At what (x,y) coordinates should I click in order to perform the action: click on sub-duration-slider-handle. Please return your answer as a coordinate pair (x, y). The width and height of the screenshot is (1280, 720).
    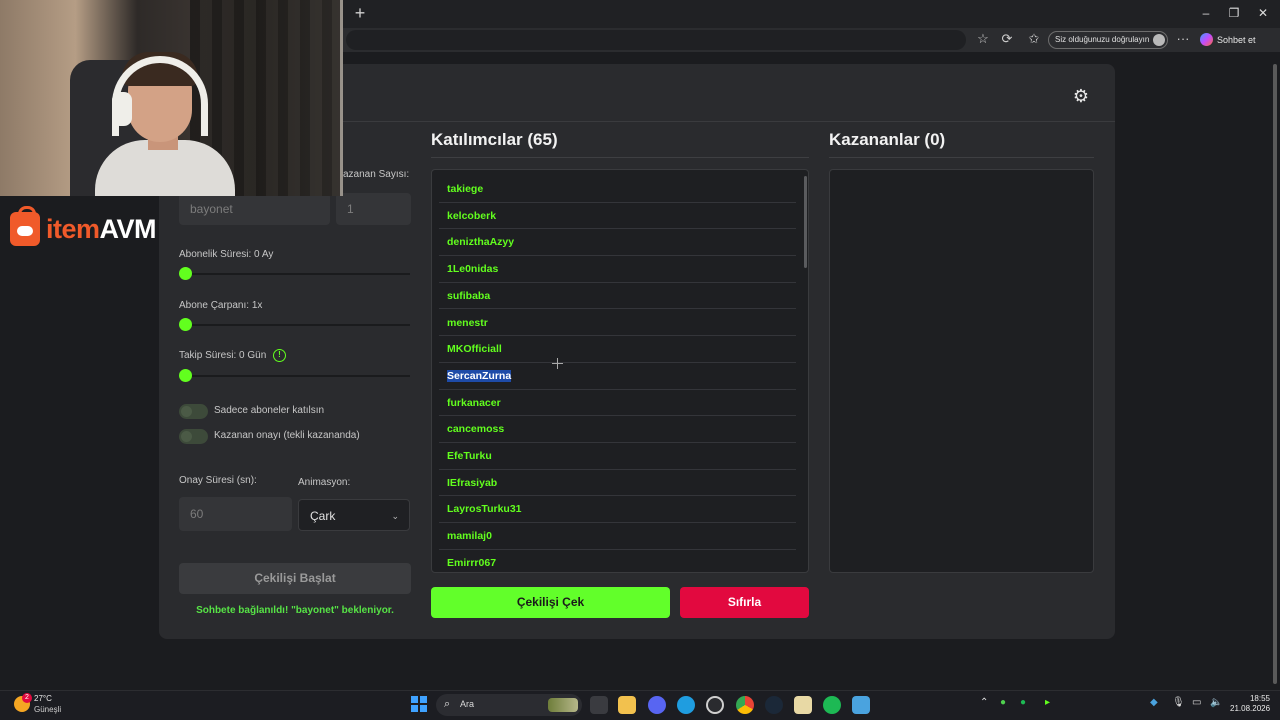
    Looking at the image, I should click on (185, 273).